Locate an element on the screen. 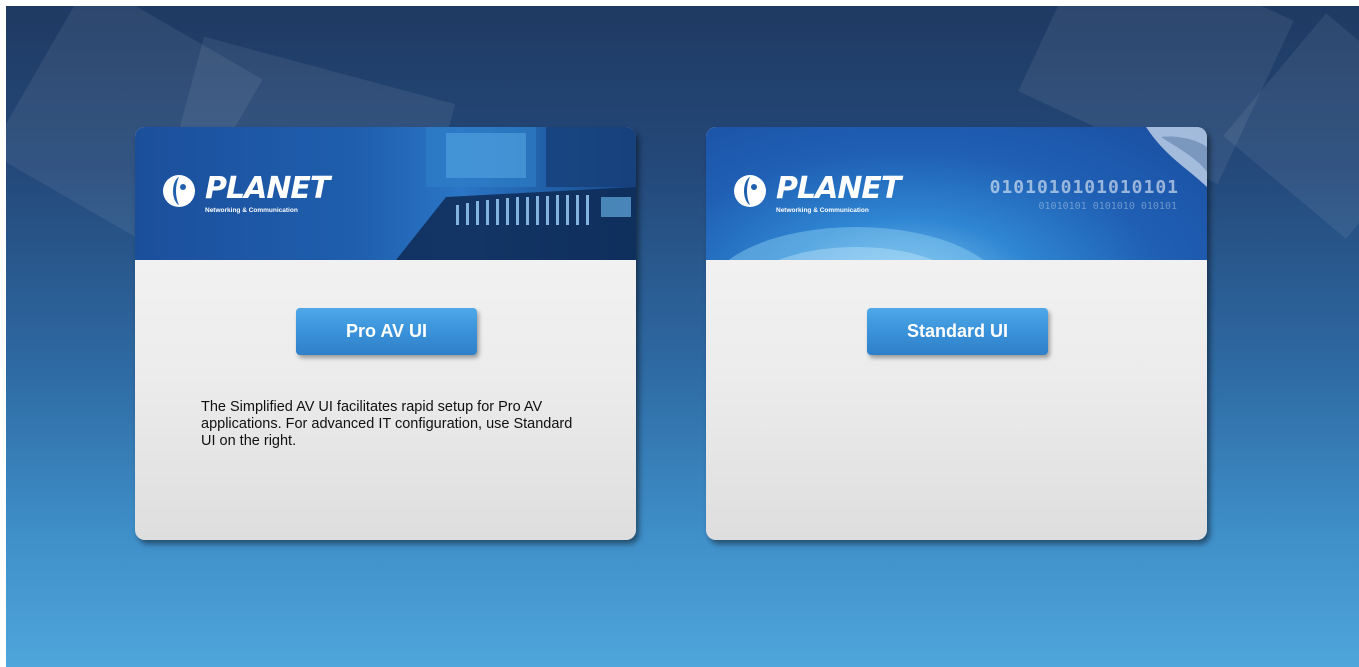 Image resolution: width=1359 pixels, height=667 pixels. pro-av-ui-button: Pro AV UI is located at coordinates (386, 331).